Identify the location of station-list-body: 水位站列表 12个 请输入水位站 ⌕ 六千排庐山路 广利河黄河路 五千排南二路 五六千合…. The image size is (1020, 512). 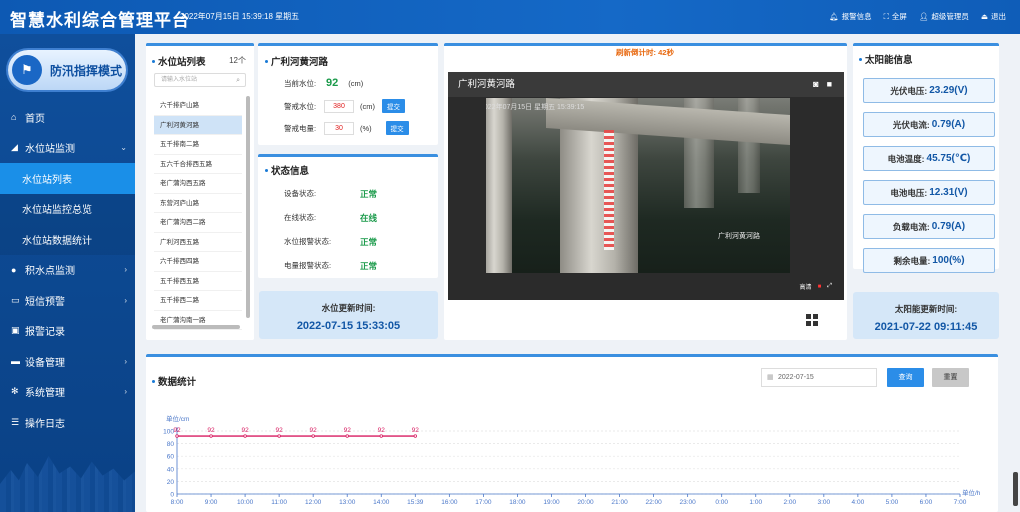
(200, 191).